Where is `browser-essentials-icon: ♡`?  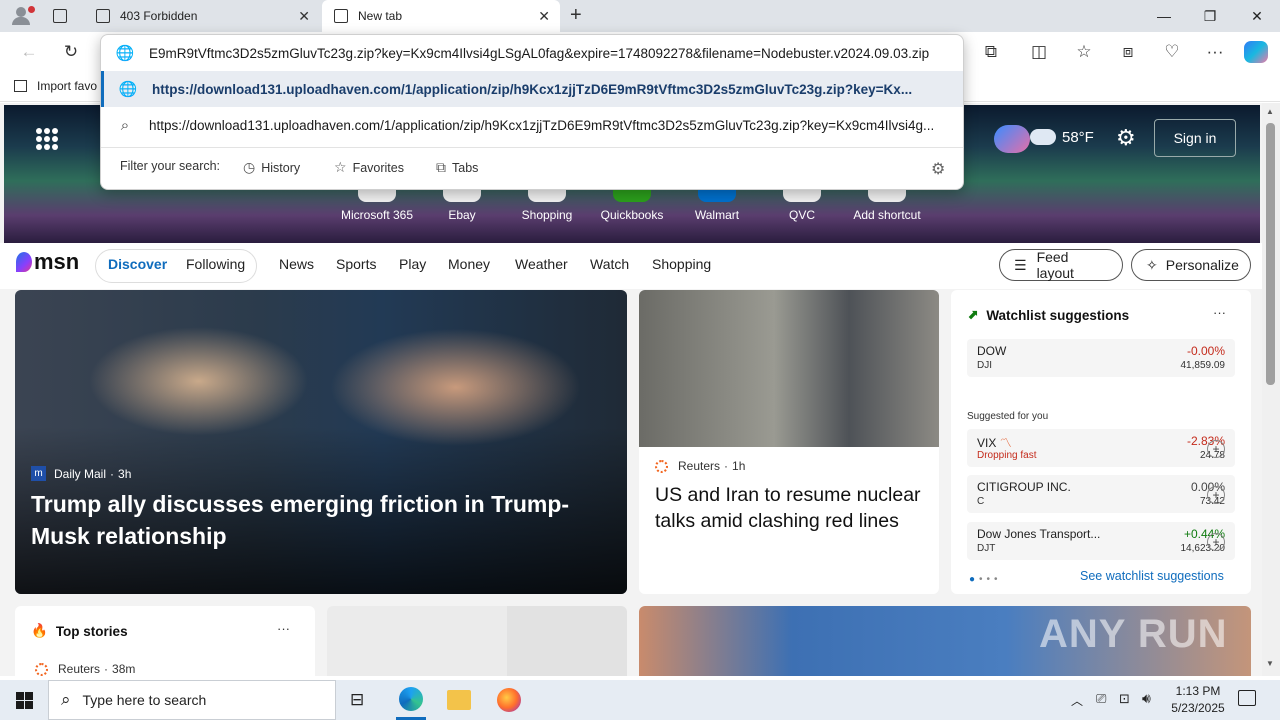 browser-essentials-icon: ♡ is located at coordinates (1172, 52).